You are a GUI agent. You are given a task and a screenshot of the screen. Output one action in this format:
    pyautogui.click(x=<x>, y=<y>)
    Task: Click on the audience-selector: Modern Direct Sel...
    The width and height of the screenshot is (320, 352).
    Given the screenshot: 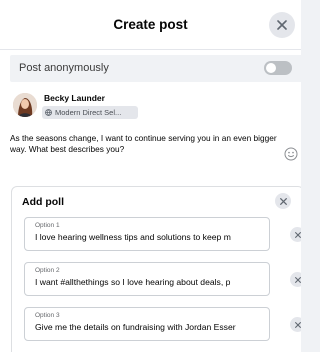 What is the action you would take?
    pyautogui.click(x=90, y=112)
    